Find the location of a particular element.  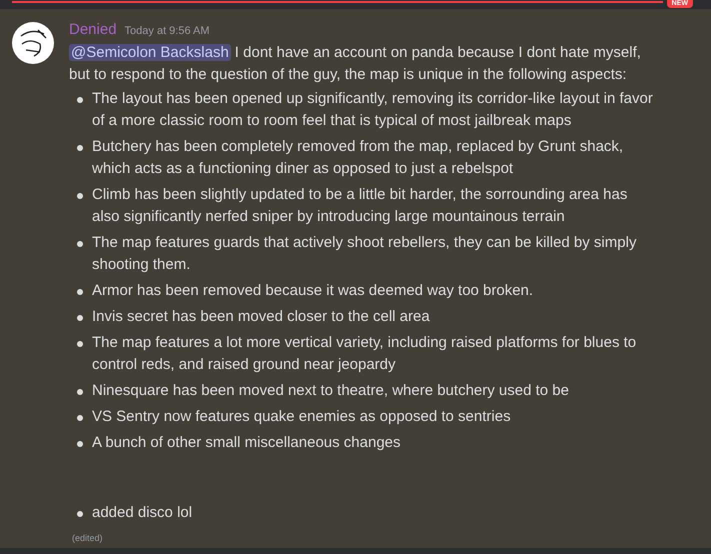

message-text: @Semicolon Backslash I dont have an account on panda because I dont hate myself, but to respond to the question of the guy, the map is unique in the following aspects: is located at coordinates (355, 63).